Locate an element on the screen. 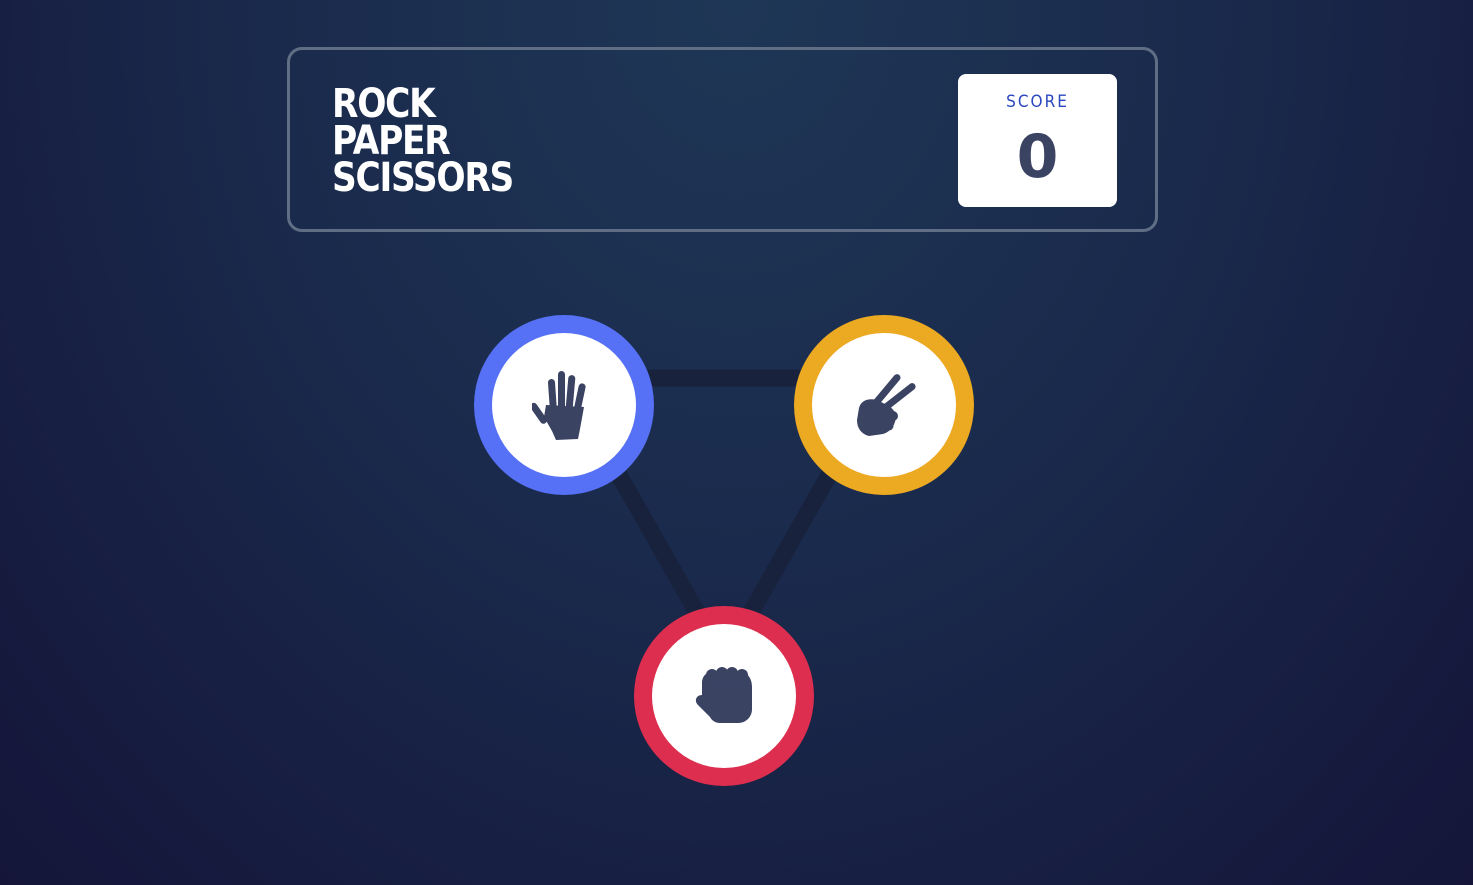  paper-choice-inner is located at coordinates (564, 405).